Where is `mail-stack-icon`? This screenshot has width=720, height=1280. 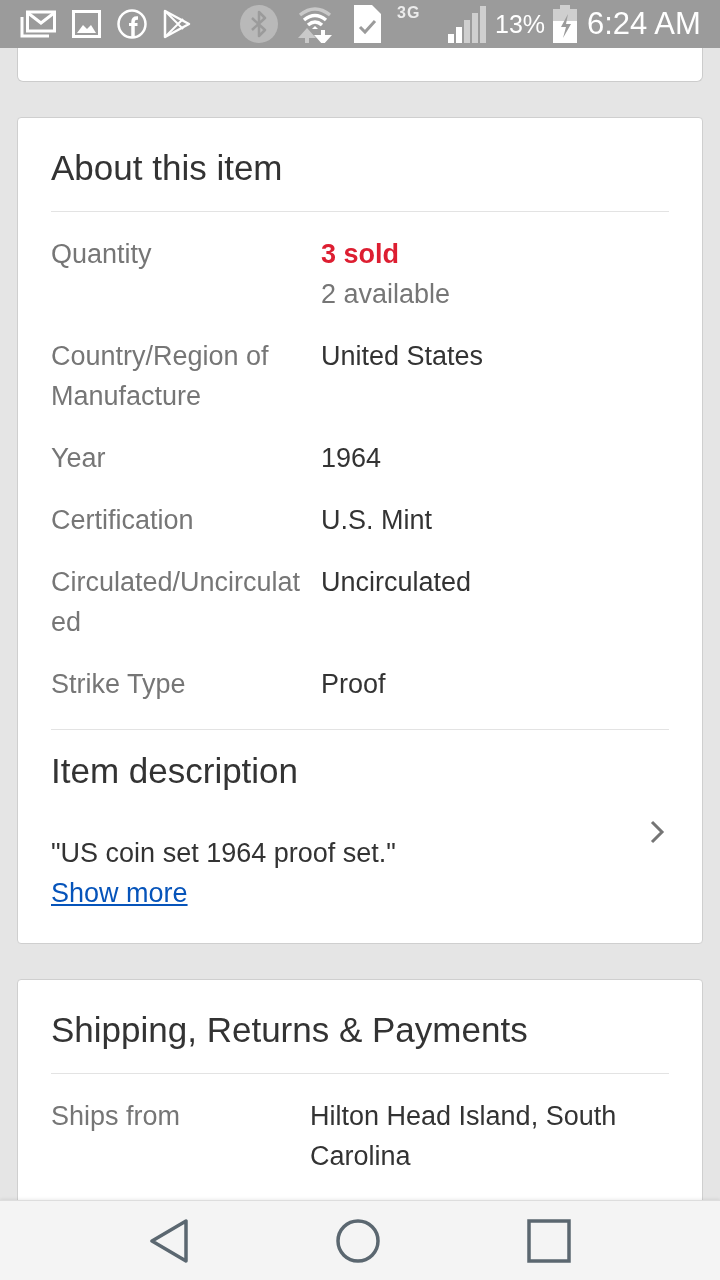
mail-stack-icon is located at coordinates (38, 24).